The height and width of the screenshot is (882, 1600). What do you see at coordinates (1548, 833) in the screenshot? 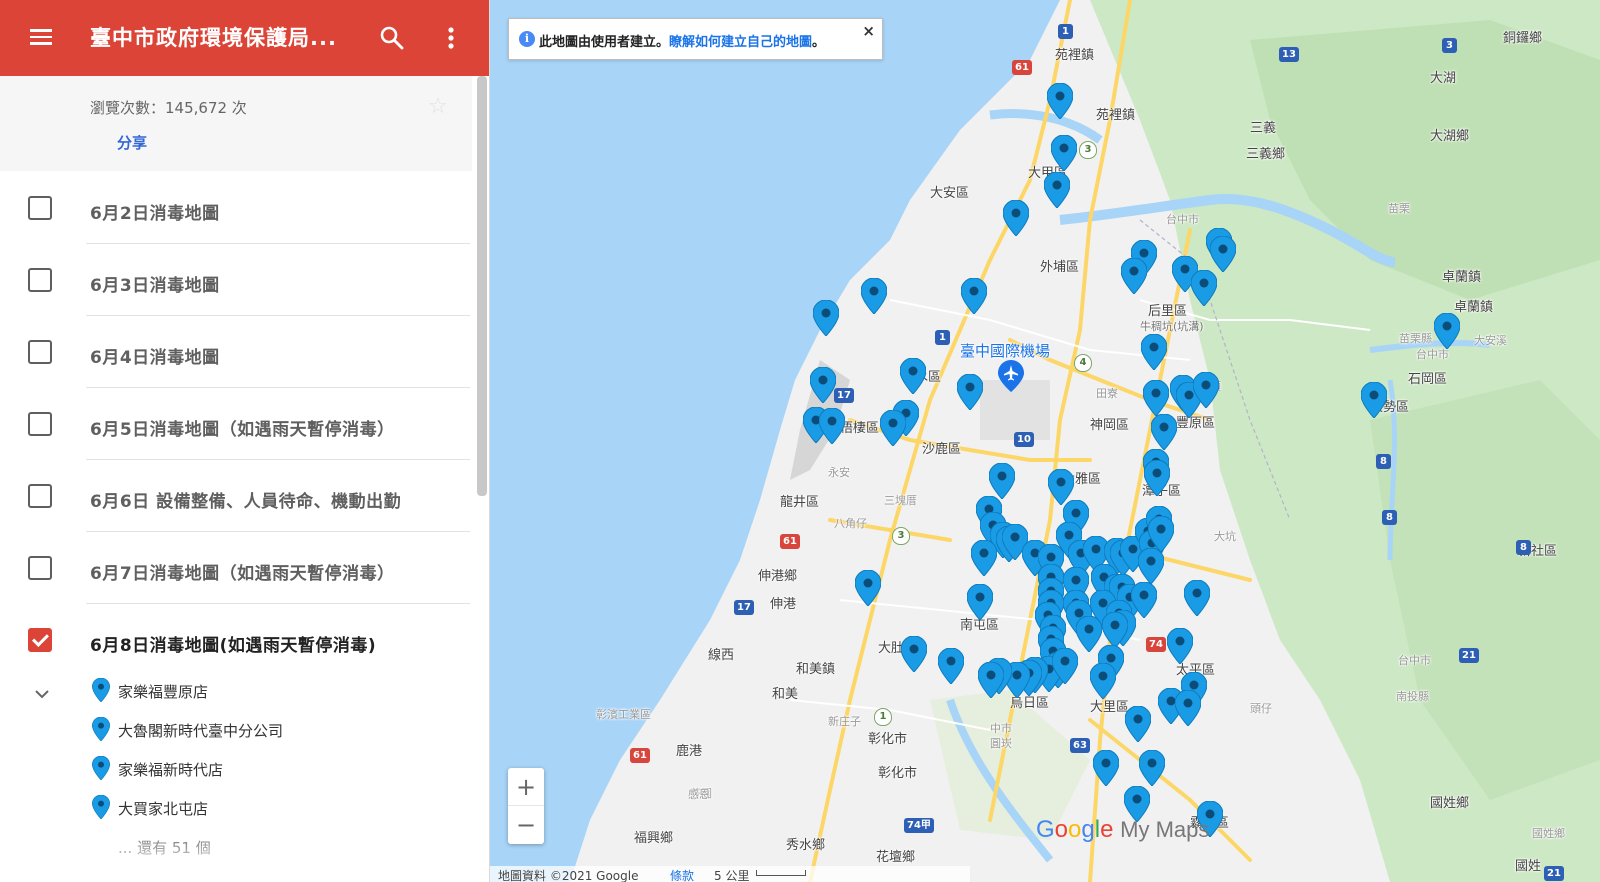
I see `district-label: 國姓鄉` at bounding box center [1548, 833].